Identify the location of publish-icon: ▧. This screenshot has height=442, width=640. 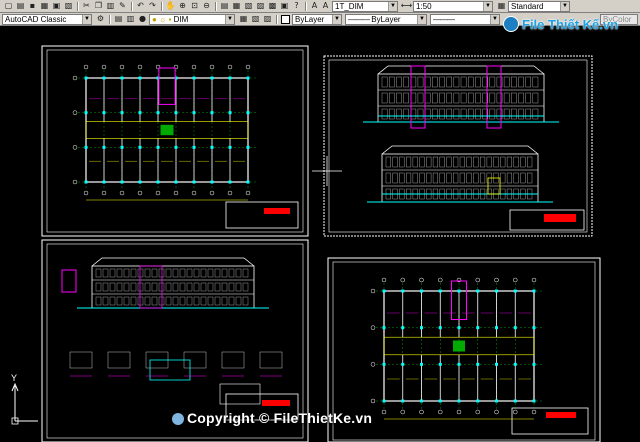
(68, 6).